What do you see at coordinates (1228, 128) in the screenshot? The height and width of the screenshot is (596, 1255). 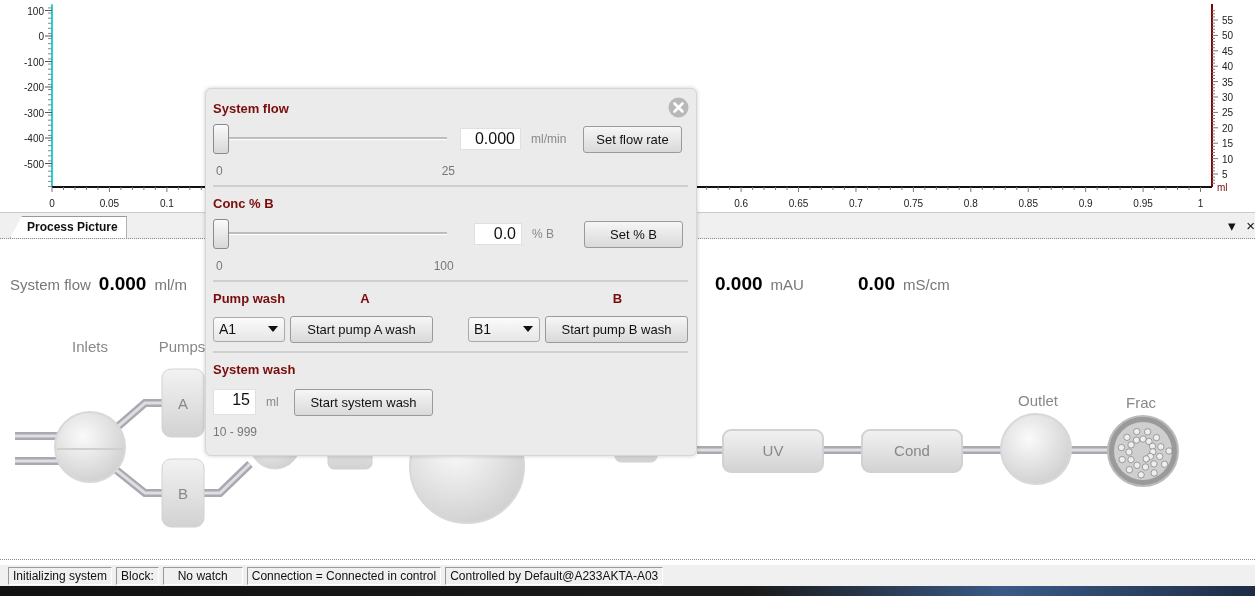 I see `axis-label: 20` at bounding box center [1228, 128].